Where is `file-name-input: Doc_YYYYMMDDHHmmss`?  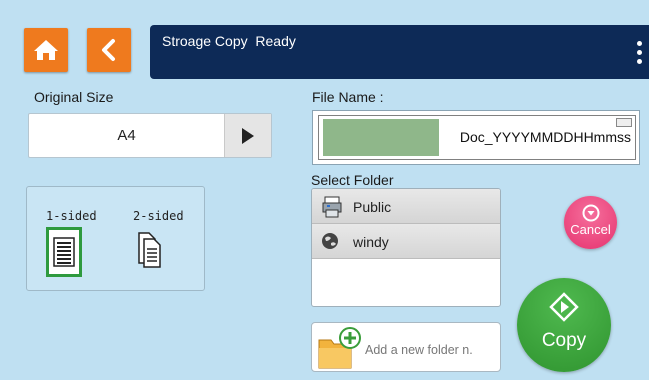 file-name-input: Doc_YYYYMMDDHHmmss is located at coordinates (477, 137).